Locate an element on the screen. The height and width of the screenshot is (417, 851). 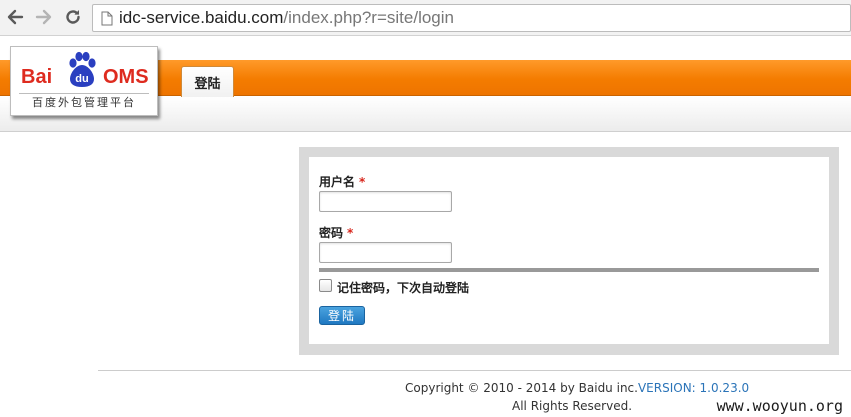
baidu-oms-logo: Bai du OMS 百度外包管理平台 is located at coordinates (84, 81).